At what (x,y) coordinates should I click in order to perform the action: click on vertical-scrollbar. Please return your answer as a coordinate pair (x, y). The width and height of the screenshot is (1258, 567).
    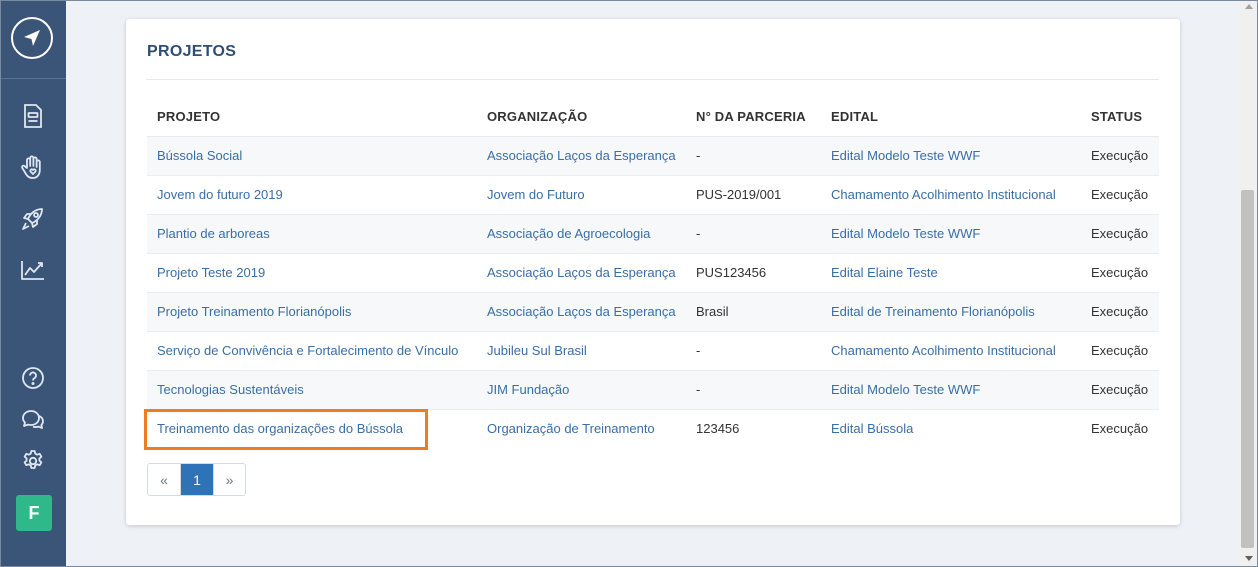
    Looking at the image, I should click on (1248, 283).